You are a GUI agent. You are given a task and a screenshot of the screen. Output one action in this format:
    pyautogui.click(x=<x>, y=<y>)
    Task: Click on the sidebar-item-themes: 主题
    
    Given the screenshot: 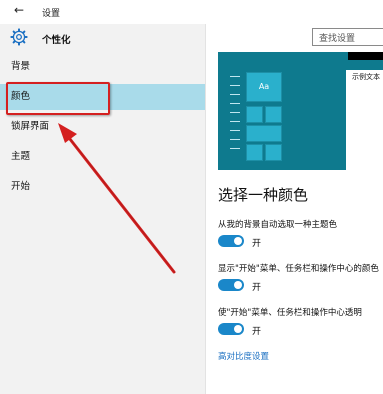 What is the action you would take?
    pyautogui.click(x=102, y=157)
    